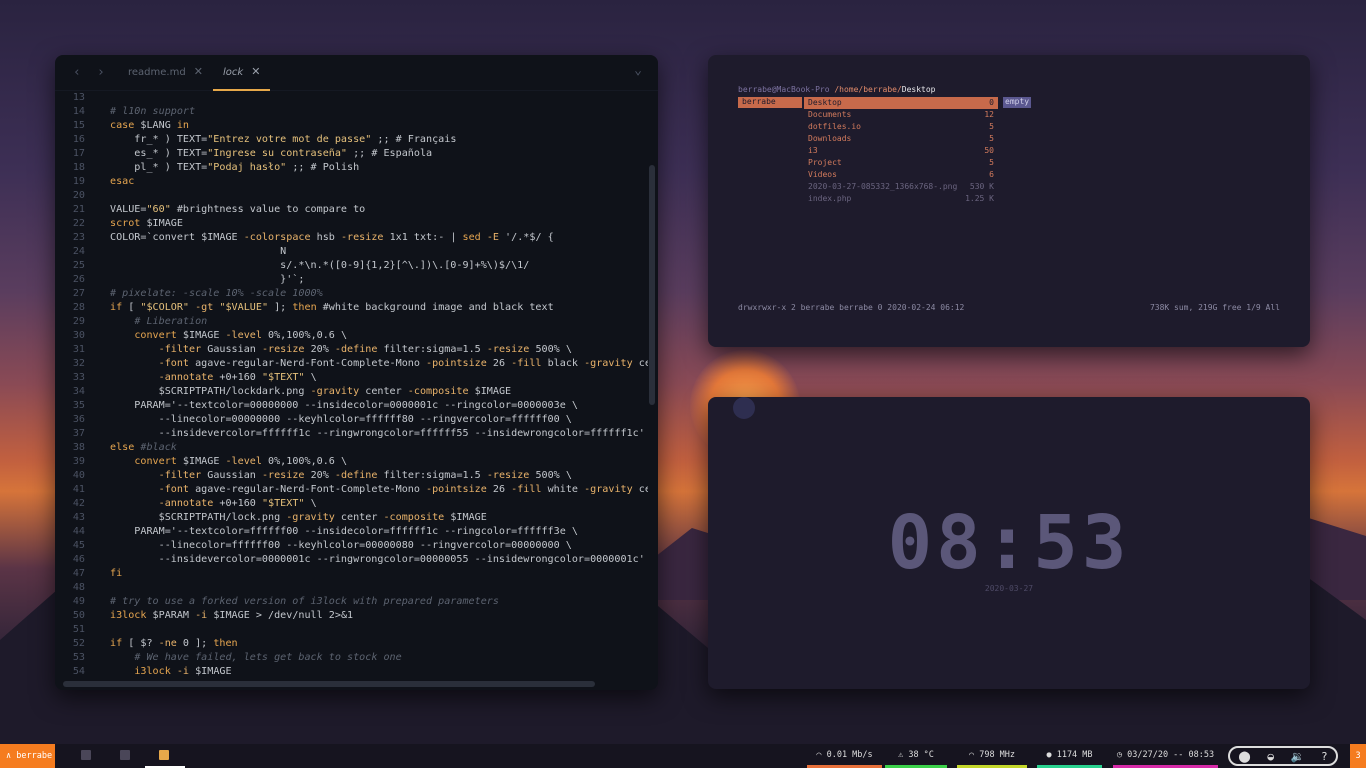 The height and width of the screenshot is (768, 1366). Describe the element at coordinates (78, 307) in the screenshot. I see `line-number: 28` at that location.